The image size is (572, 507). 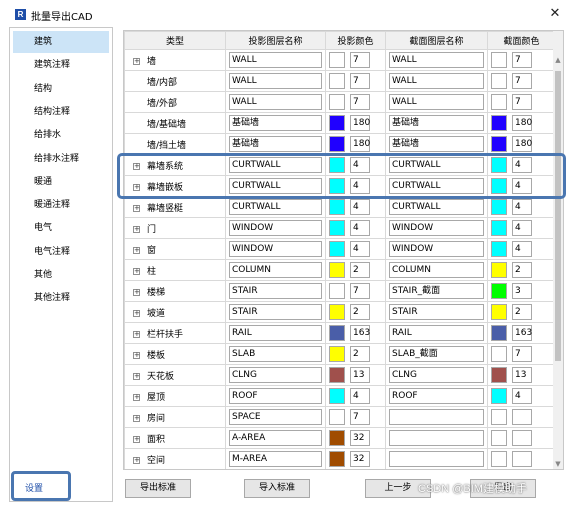 What do you see at coordinates (555, 14) in the screenshot?
I see `close-icon: ✕` at bounding box center [555, 14].